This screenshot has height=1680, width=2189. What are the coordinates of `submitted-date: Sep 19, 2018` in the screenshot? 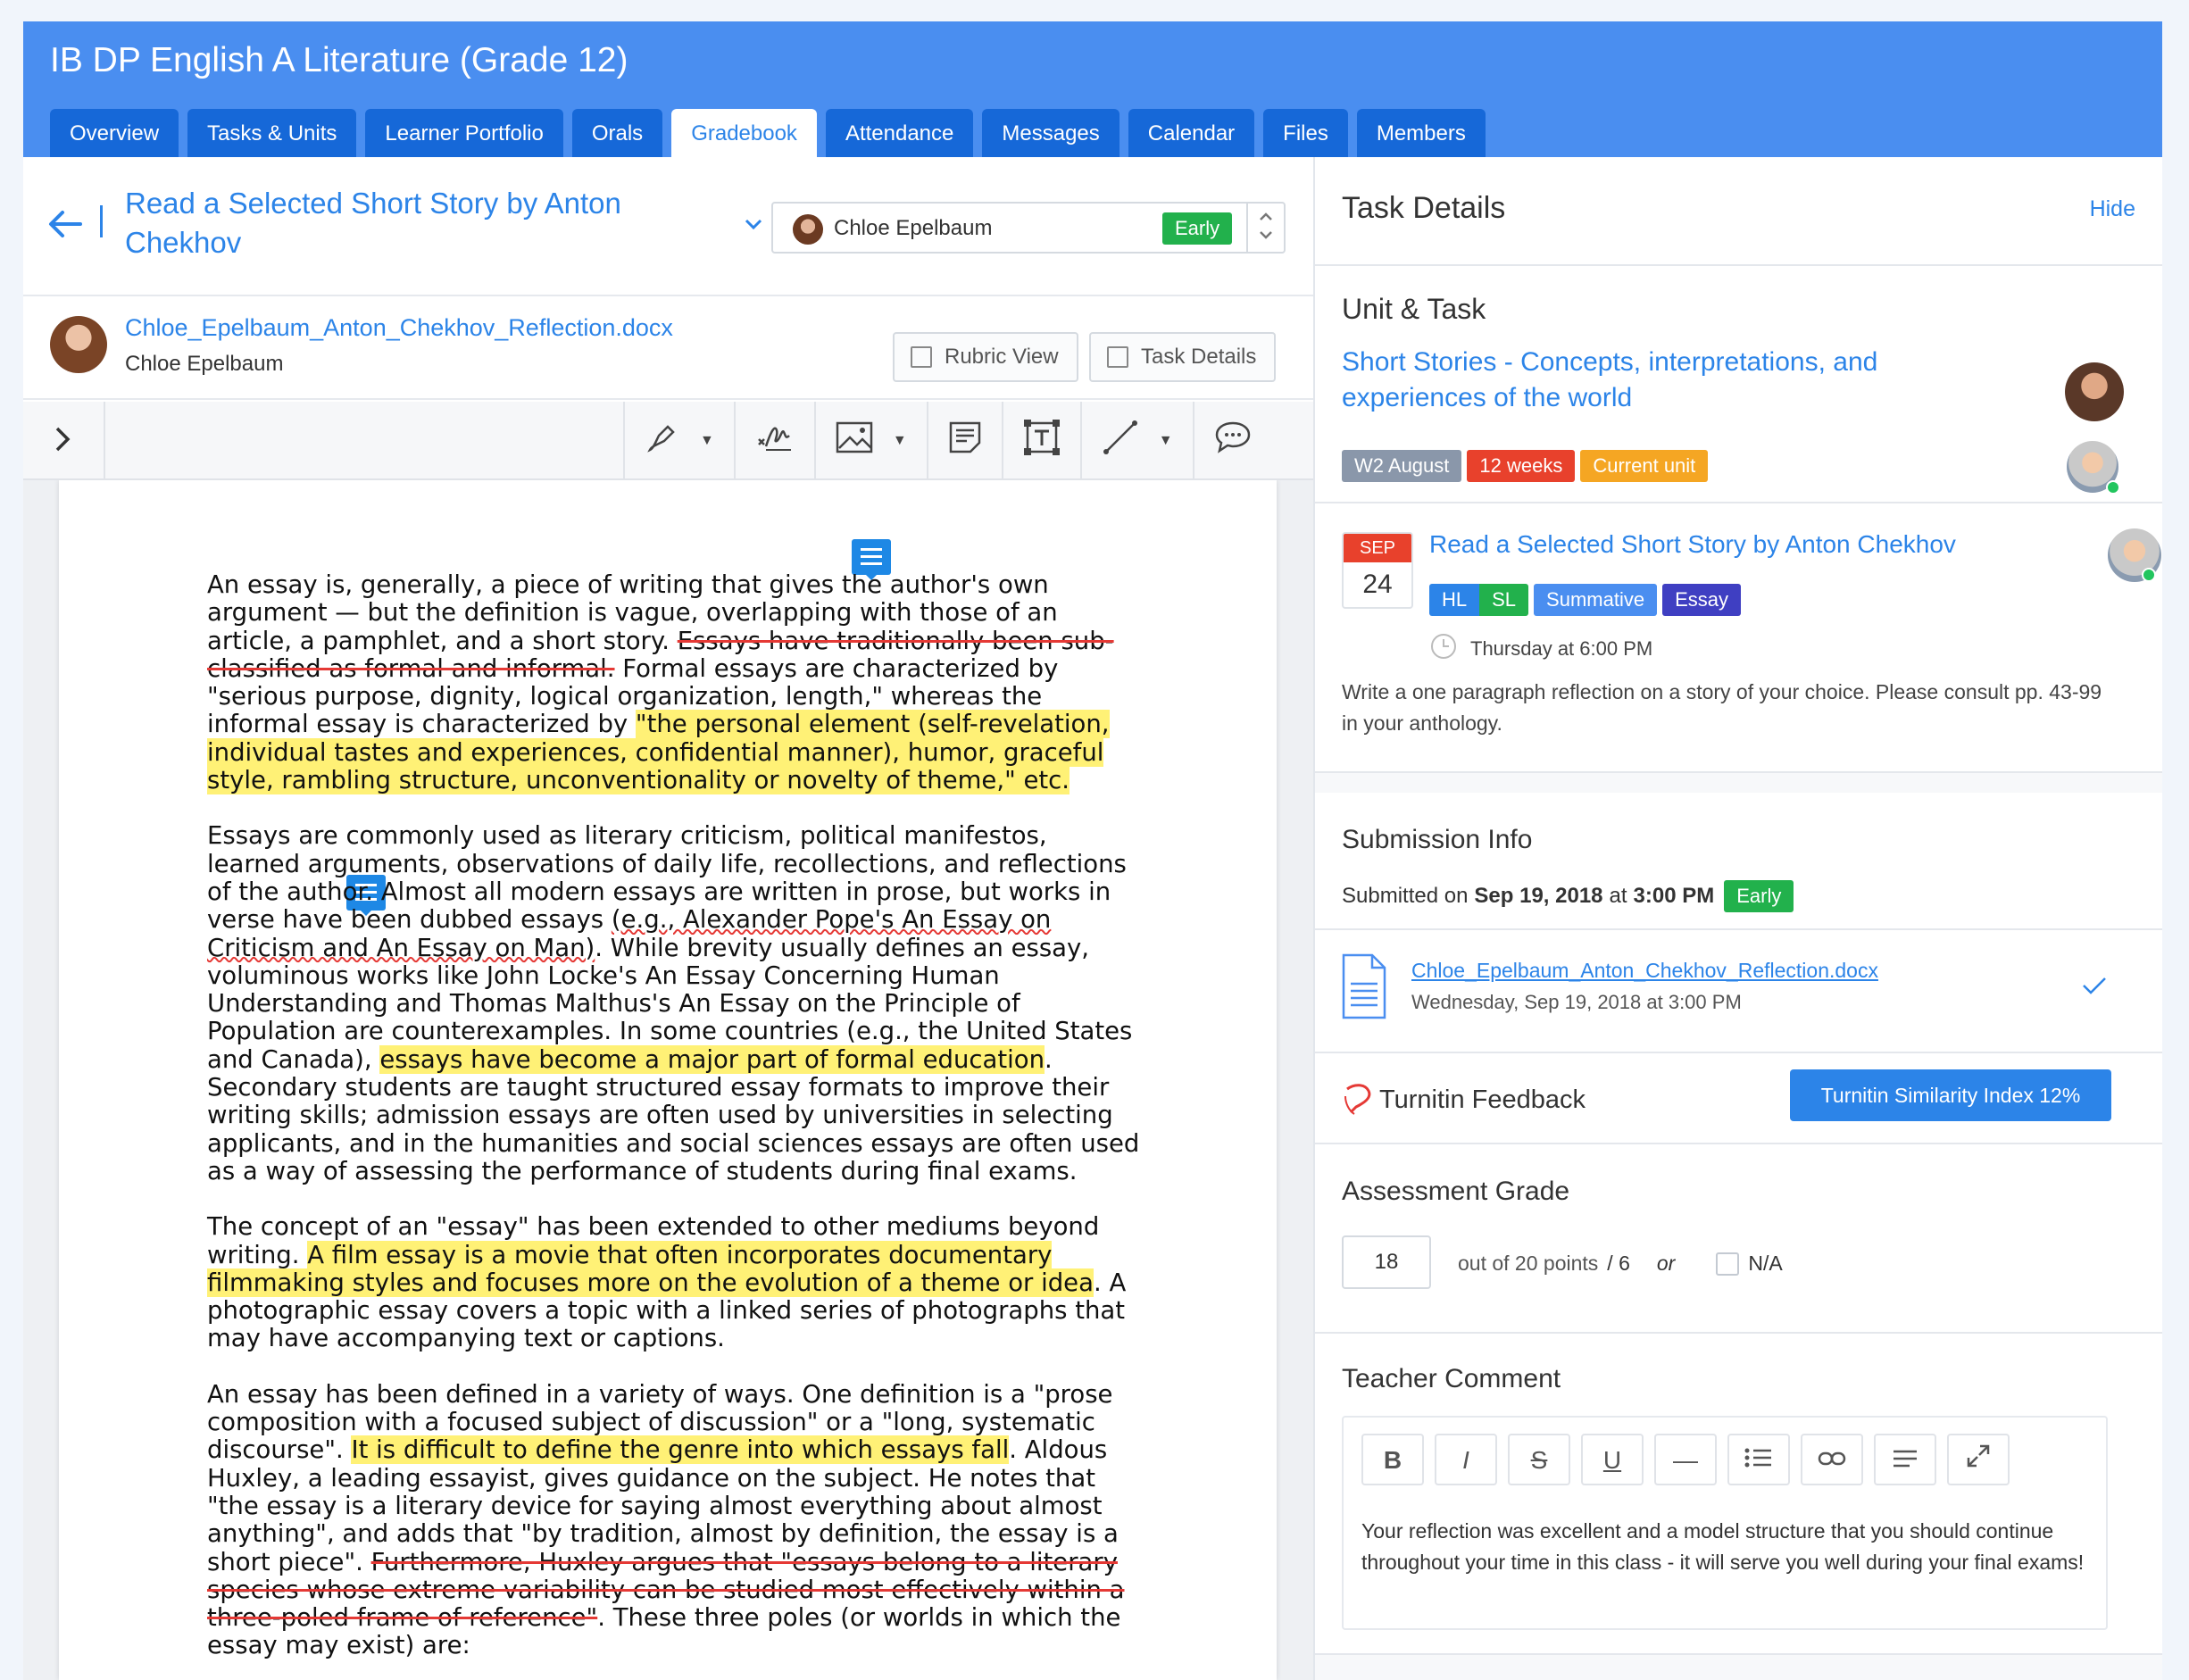 It's located at (1538, 896).